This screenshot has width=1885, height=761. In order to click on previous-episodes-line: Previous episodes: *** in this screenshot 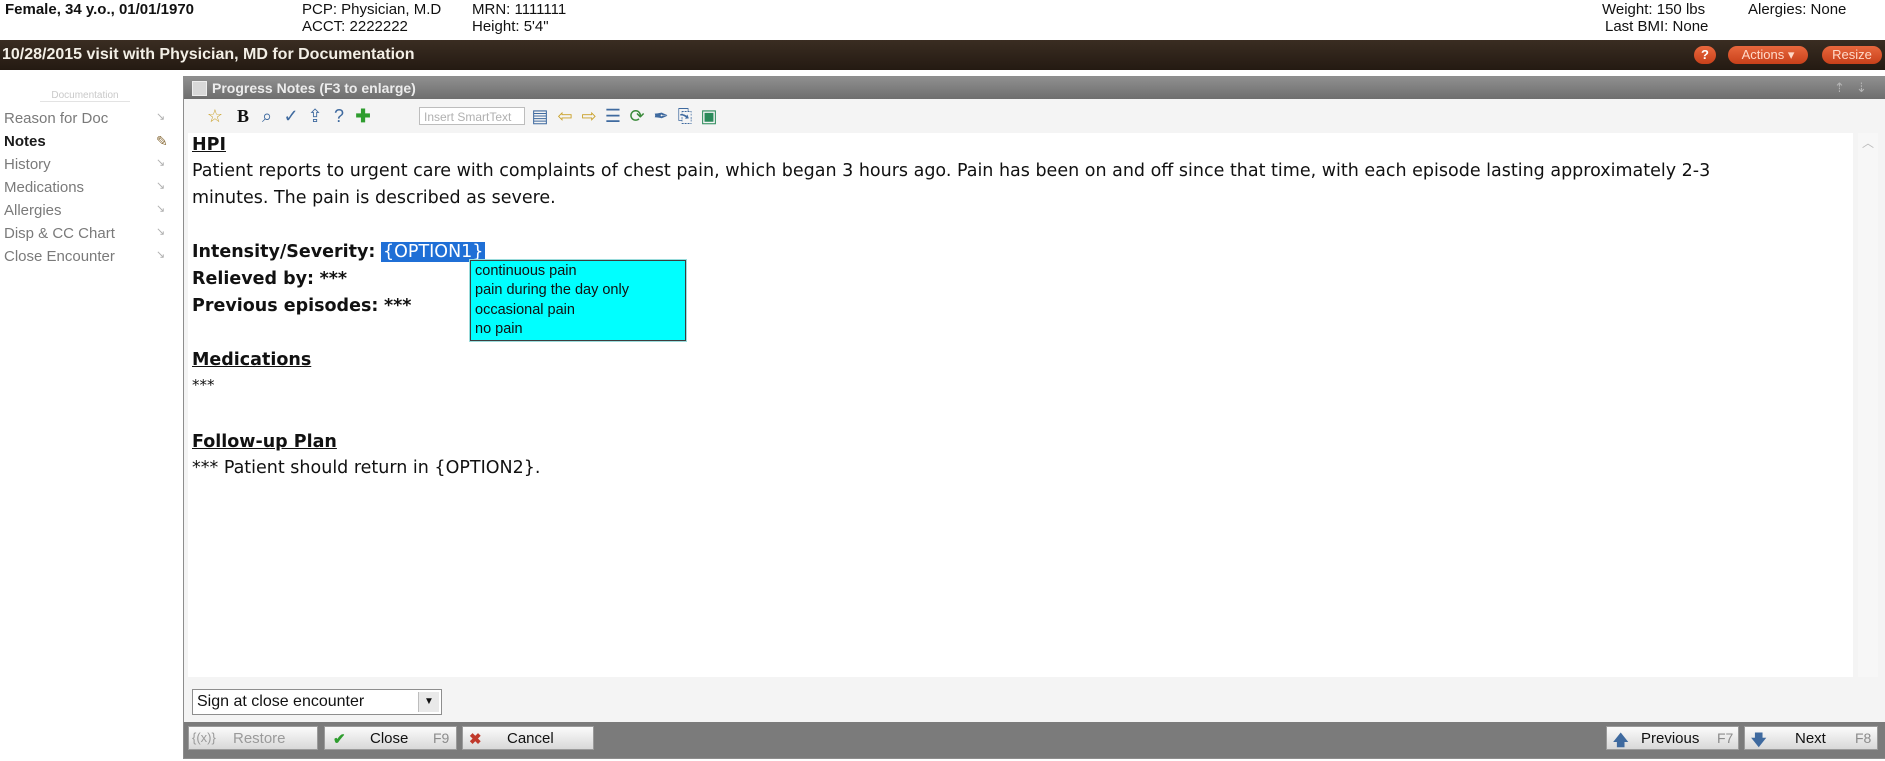, I will do `click(301, 306)`.